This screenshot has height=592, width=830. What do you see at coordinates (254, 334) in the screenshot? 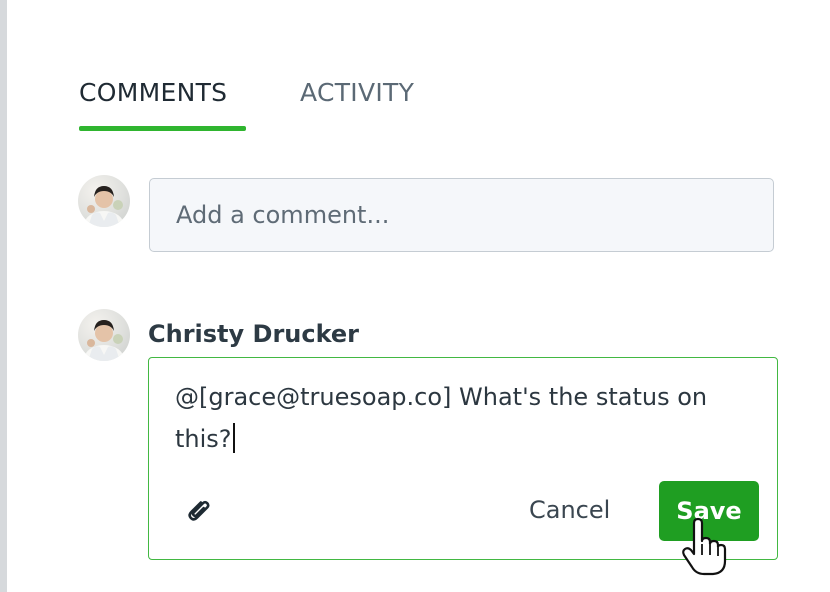
I see `comment-author: Christy Drucker` at bounding box center [254, 334].